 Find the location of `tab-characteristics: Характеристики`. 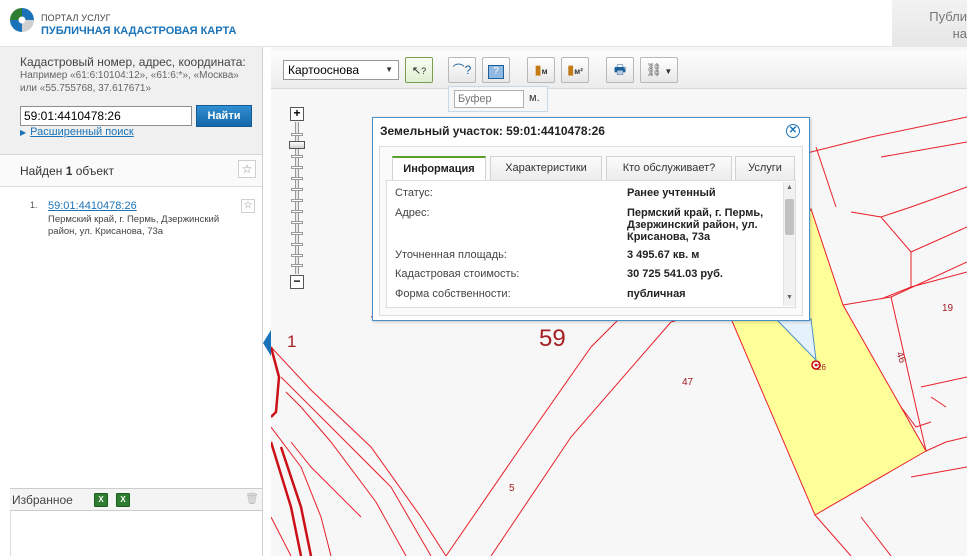

tab-characteristics: Характеристики is located at coordinates (546, 168).